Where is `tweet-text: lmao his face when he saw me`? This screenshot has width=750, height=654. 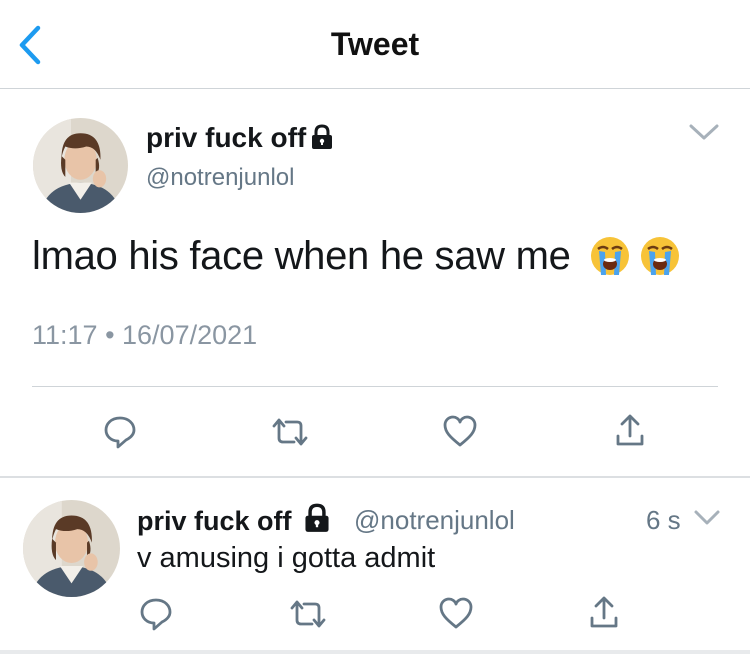 tweet-text: lmao his face when he saw me is located at coordinates (356, 260).